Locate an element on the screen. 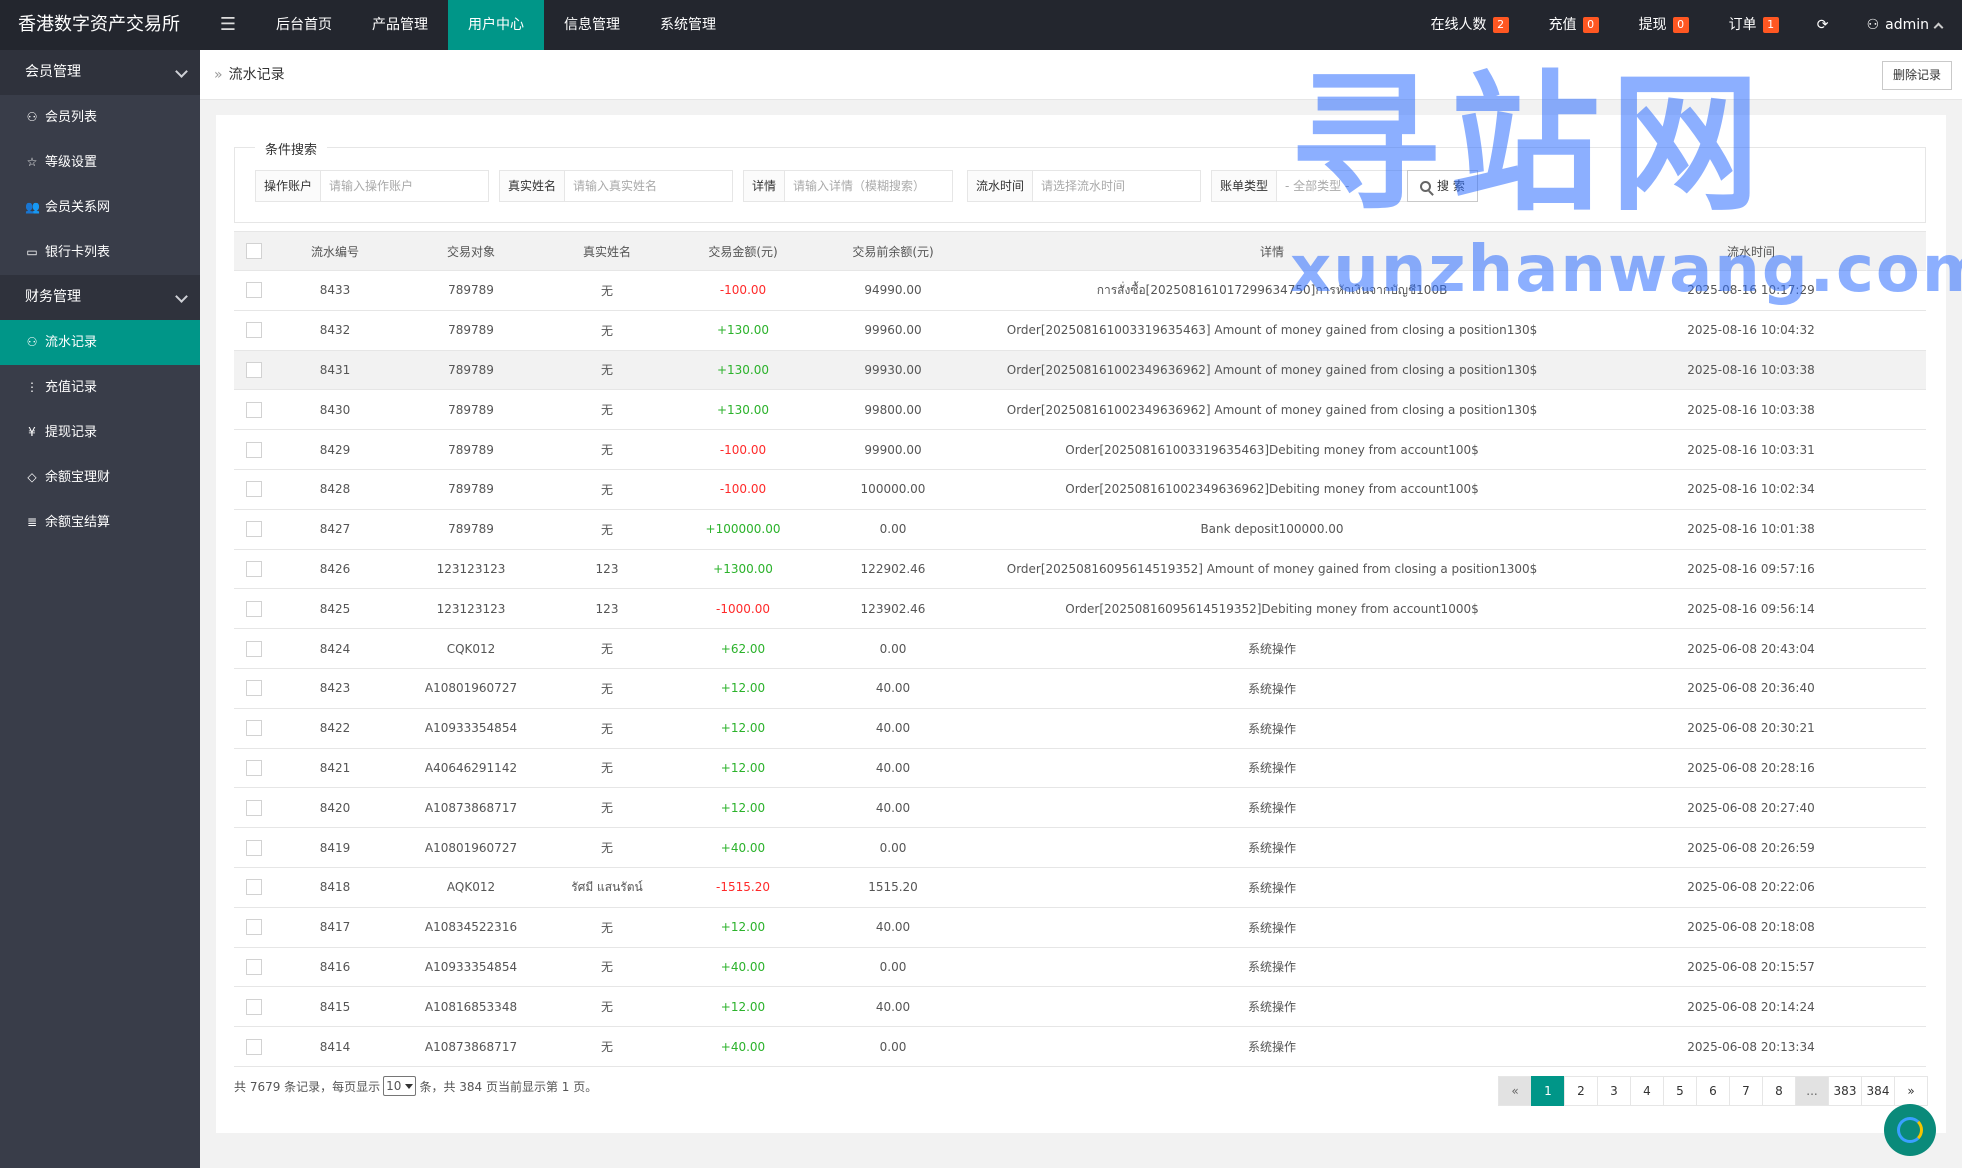 The image size is (1962, 1168). next-page-button: » is located at coordinates (1911, 1091).